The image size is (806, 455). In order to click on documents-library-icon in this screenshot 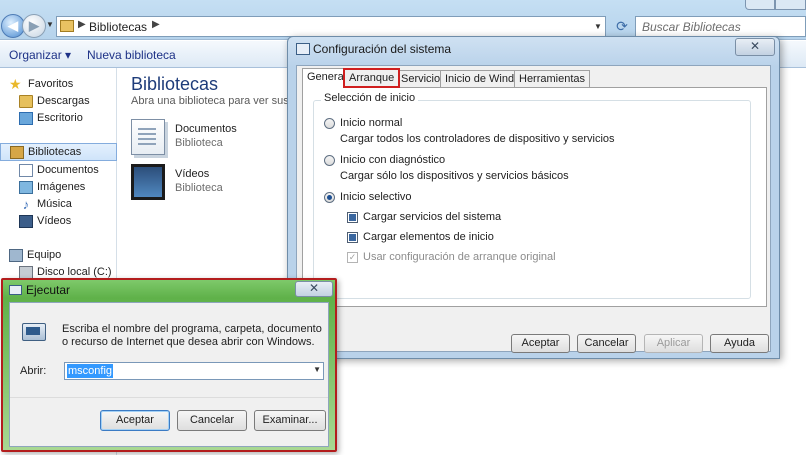, I will do `click(148, 137)`.